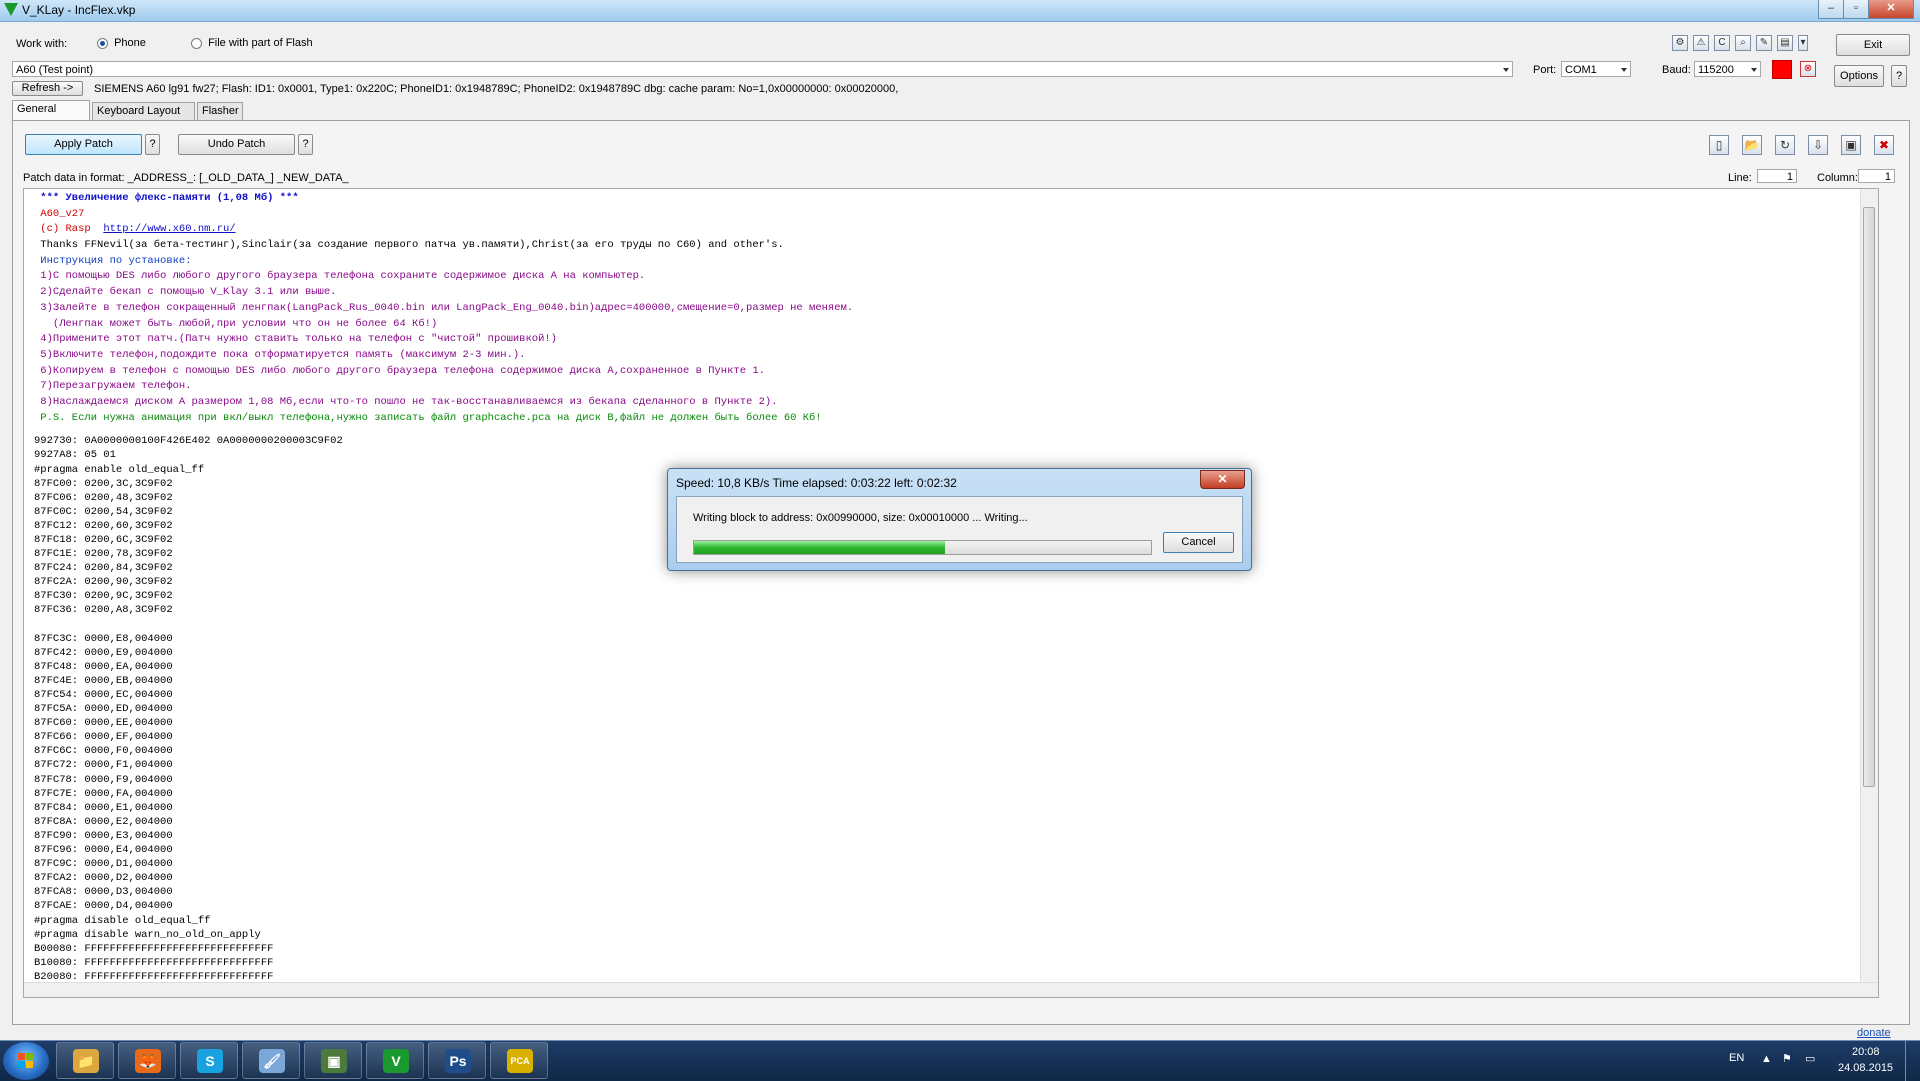  I want to click on patch-line: #pragma disable warn_no_old_on_apply, so click(147, 934).